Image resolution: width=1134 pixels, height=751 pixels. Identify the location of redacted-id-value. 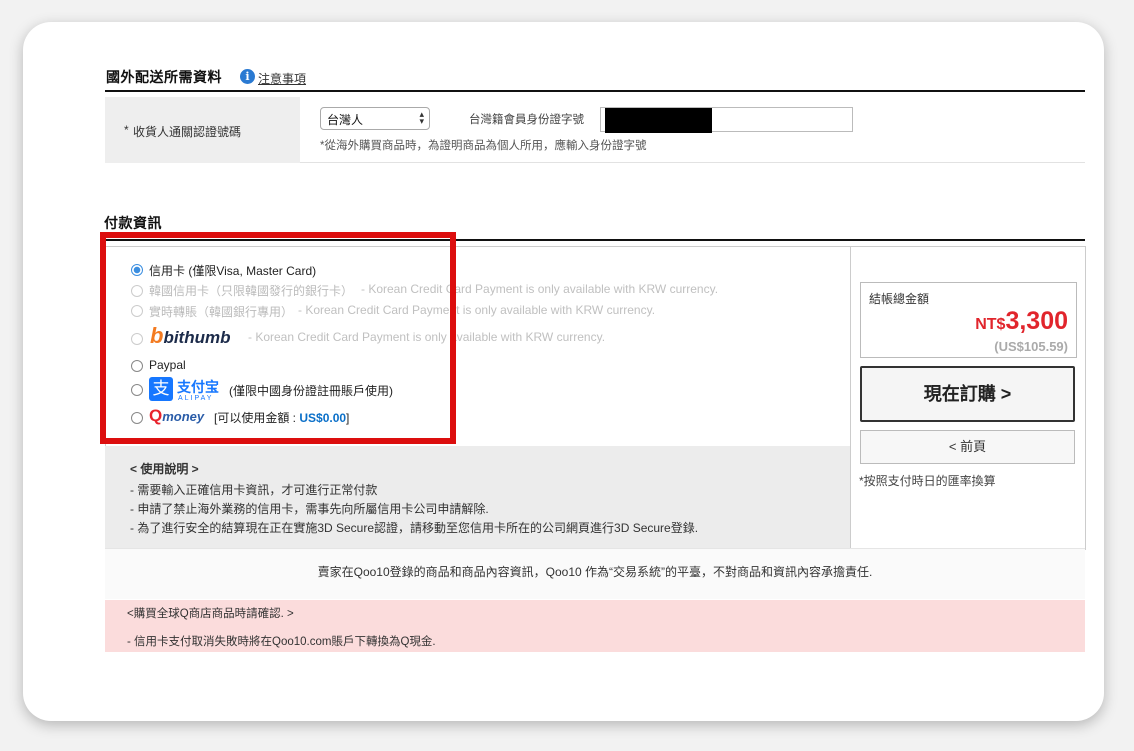
(658, 120).